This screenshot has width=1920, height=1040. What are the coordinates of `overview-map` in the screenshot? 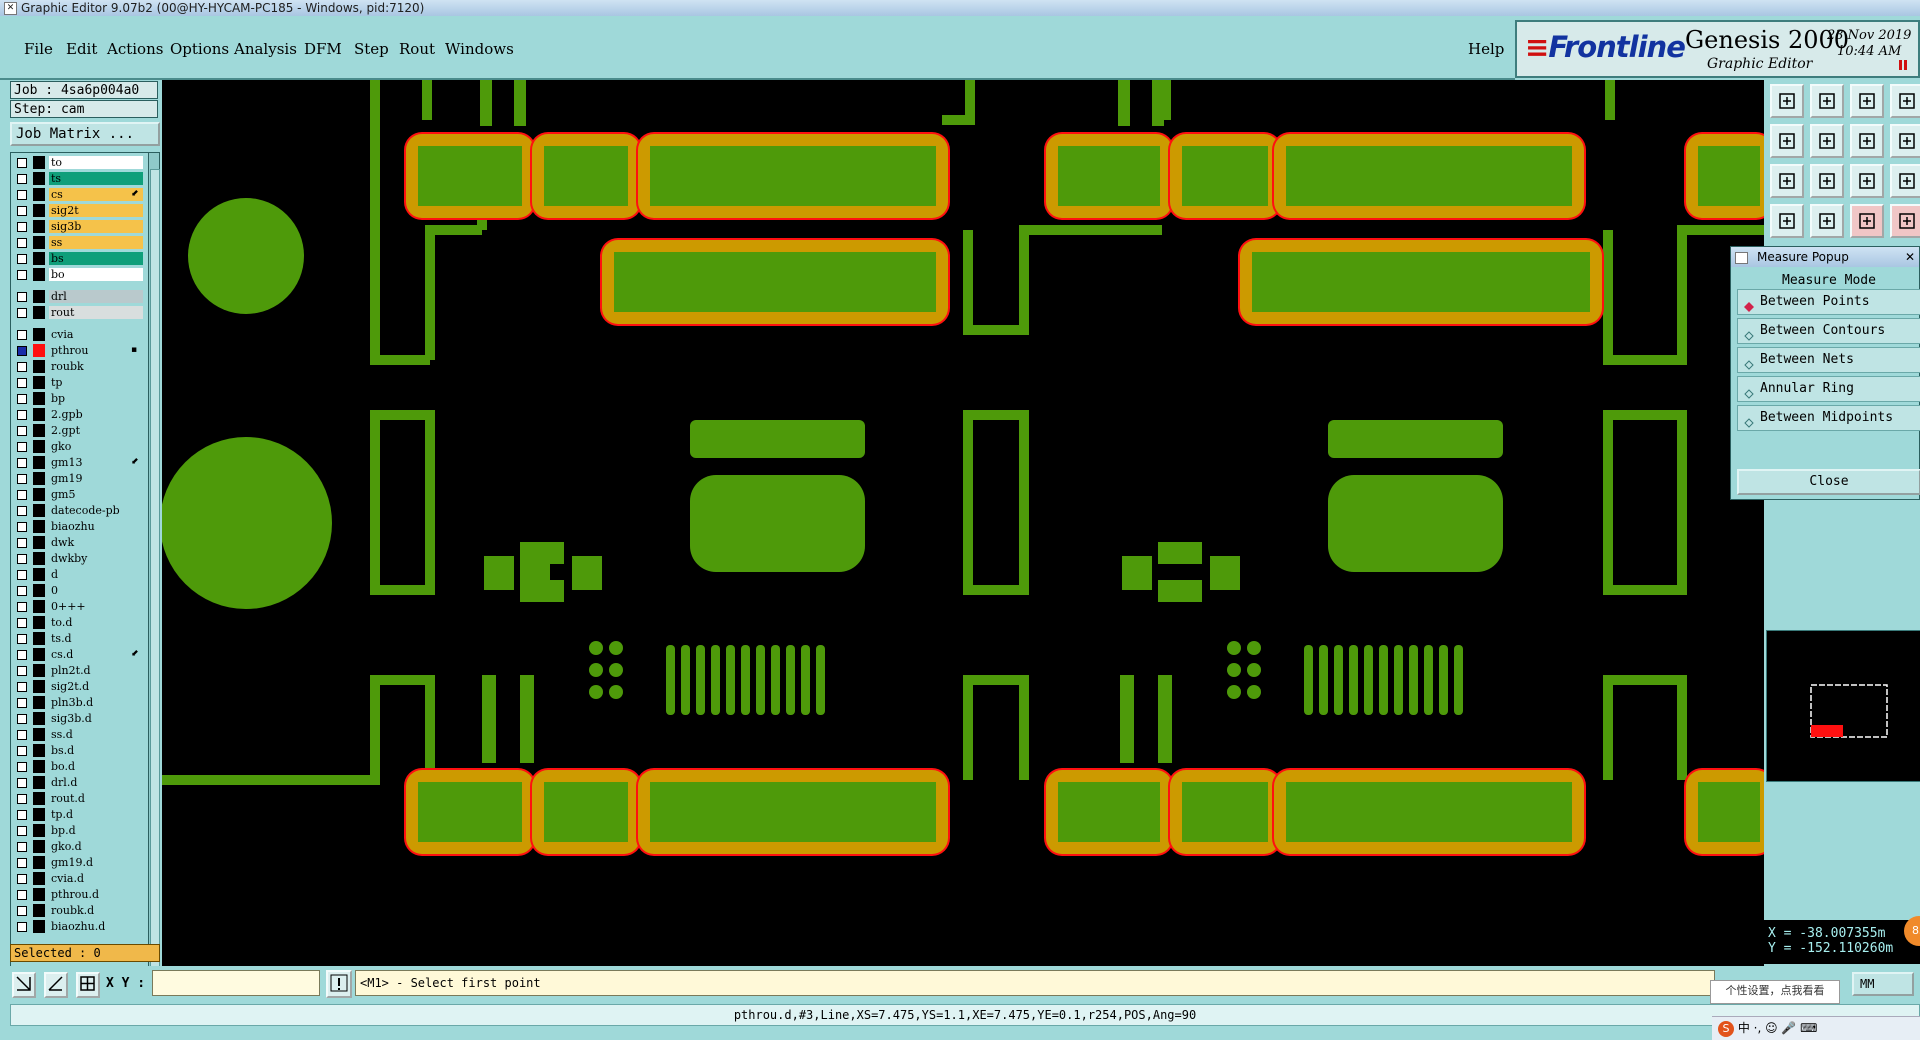 It's located at (1843, 706).